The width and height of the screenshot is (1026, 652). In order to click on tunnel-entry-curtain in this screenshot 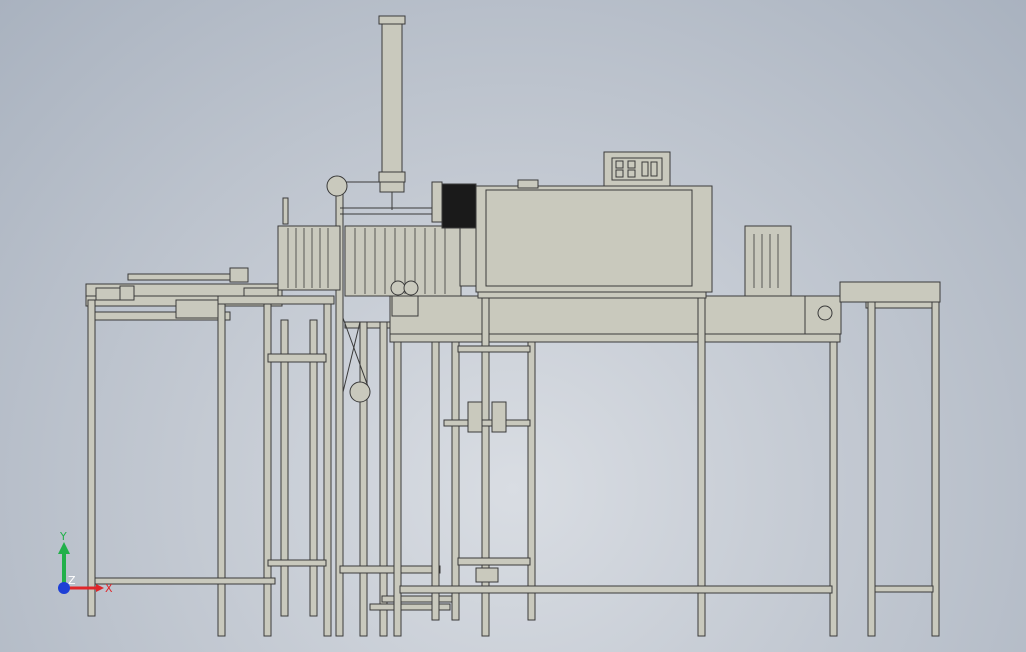, I will do `click(459, 206)`.